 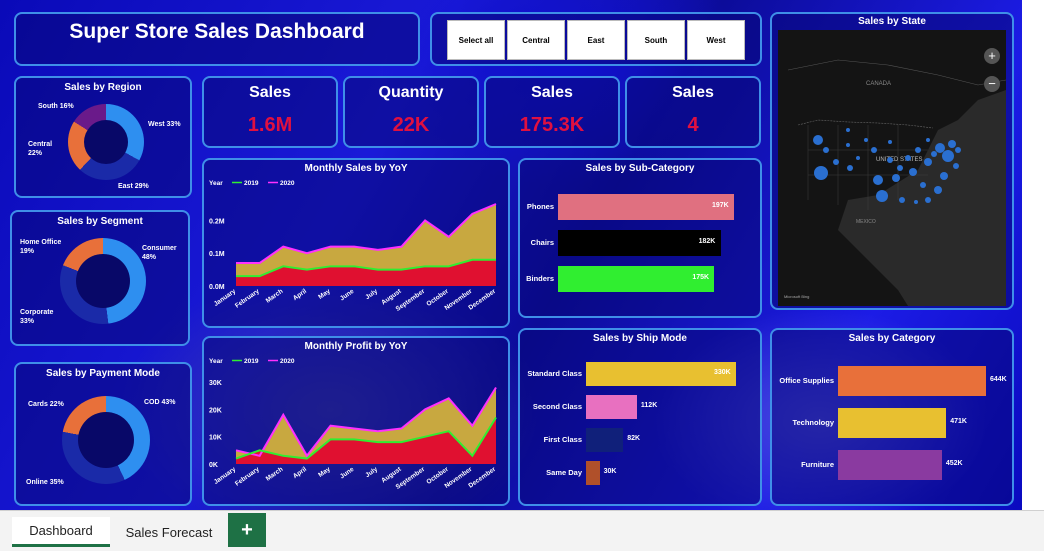 What do you see at coordinates (716, 40) in the screenshot?
I see `slicer-west-button: West` at bounding box center [716, 40].